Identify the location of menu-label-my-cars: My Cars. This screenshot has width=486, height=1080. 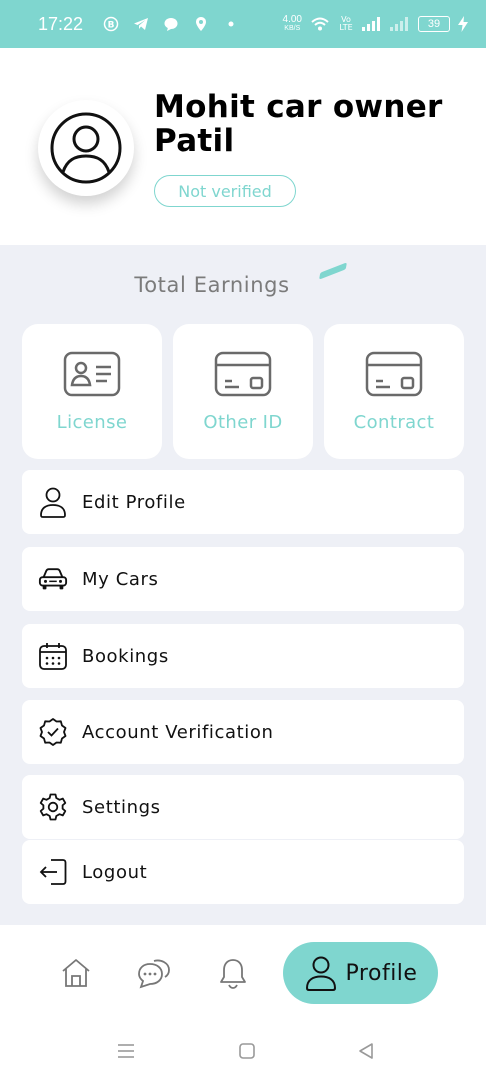
(120, 579).